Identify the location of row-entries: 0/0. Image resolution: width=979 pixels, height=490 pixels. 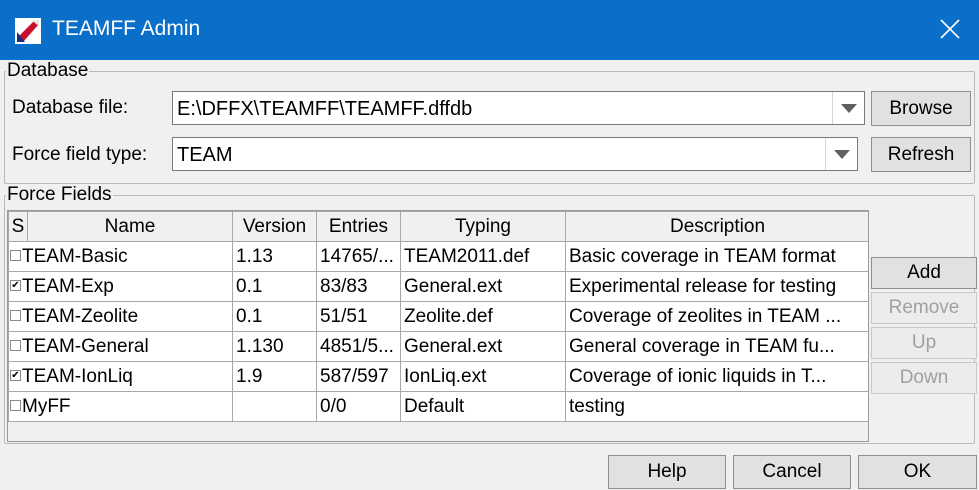
(358, 406).